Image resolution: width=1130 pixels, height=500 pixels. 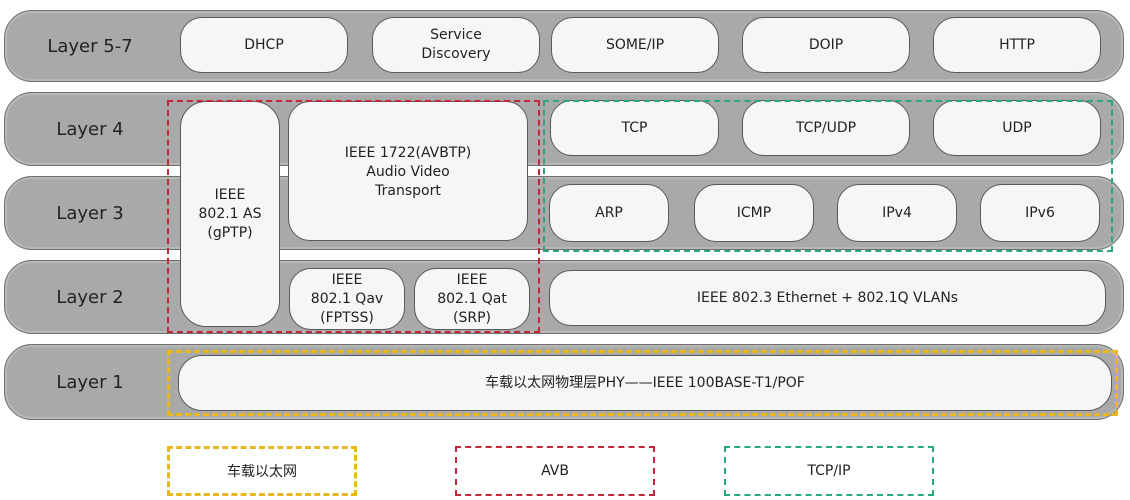 I want to click on legend-tcpip: TCP/IP, so click(x=829, y=471).